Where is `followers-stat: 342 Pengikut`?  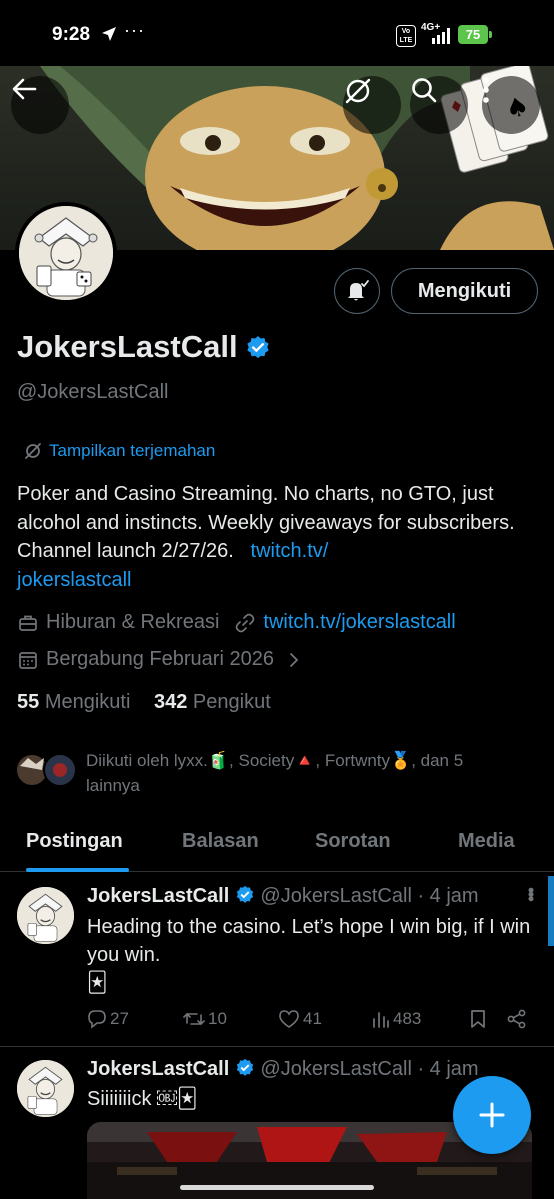 followers-stat: 342 Pengikut is located at coordinates (212, 702).